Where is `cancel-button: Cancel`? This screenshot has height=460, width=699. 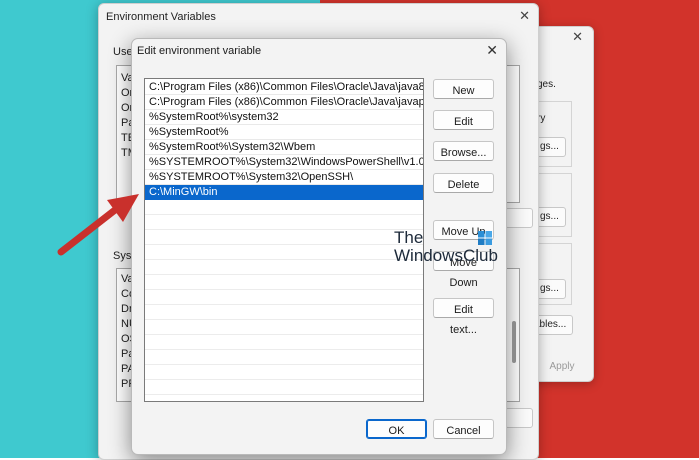
cancel-button: Cancel is located at coordinates (463, 429).